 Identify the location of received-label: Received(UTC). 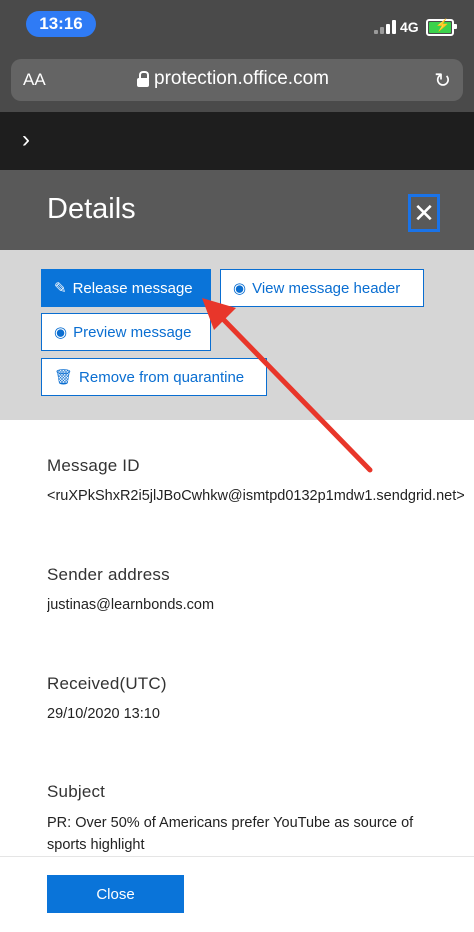
(107, 683).